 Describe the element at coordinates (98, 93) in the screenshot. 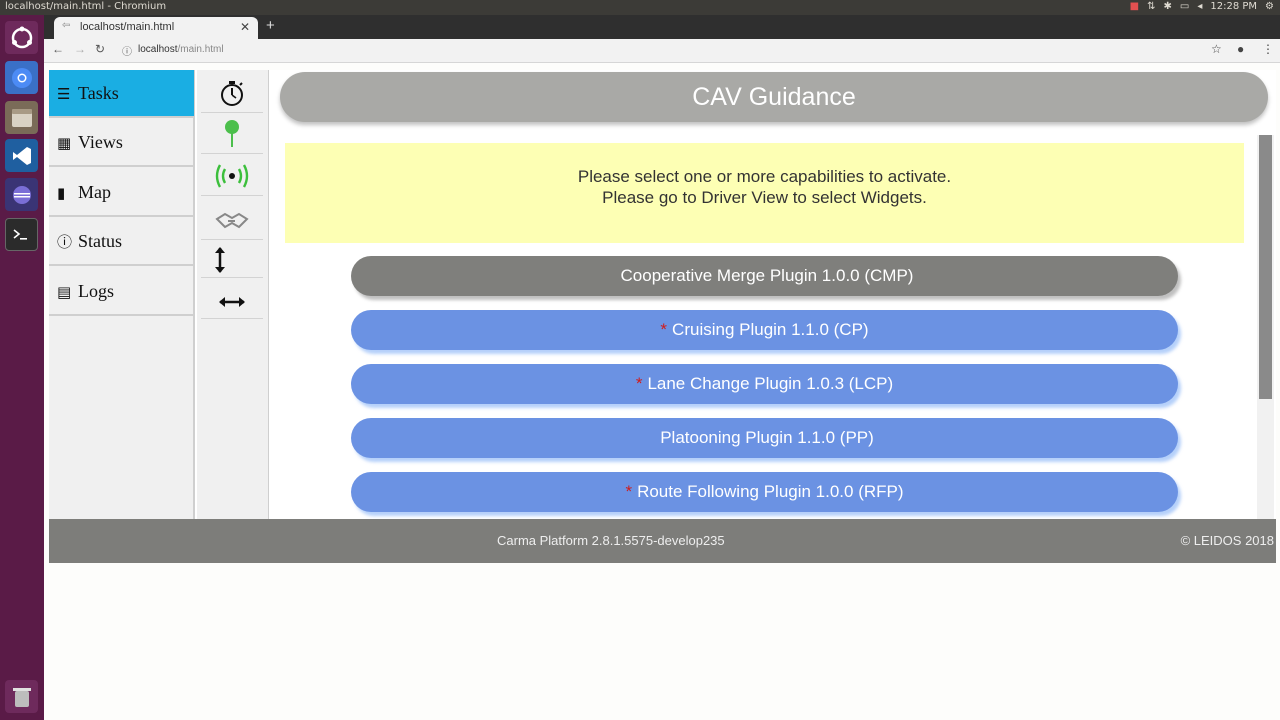

I see `menu-item-label: Tasks` at that location.